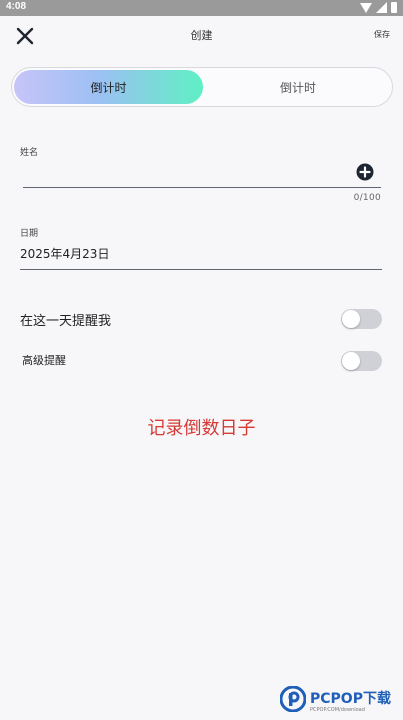 The height and width of the screenshot is (720, 403). I want to click on header: 创建 保存, so click(201, 36).